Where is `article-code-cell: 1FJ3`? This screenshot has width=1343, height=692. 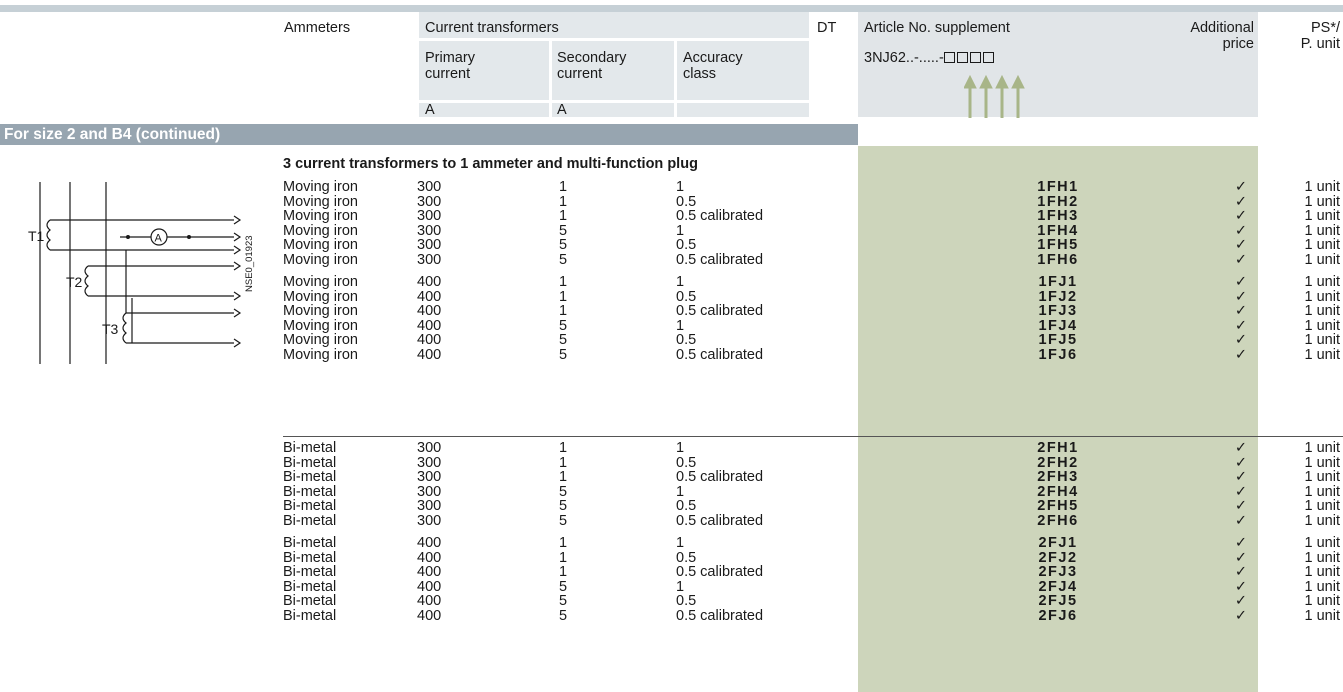
article-code-cell: 1FJ3 is located at coordinates (1058, 311).